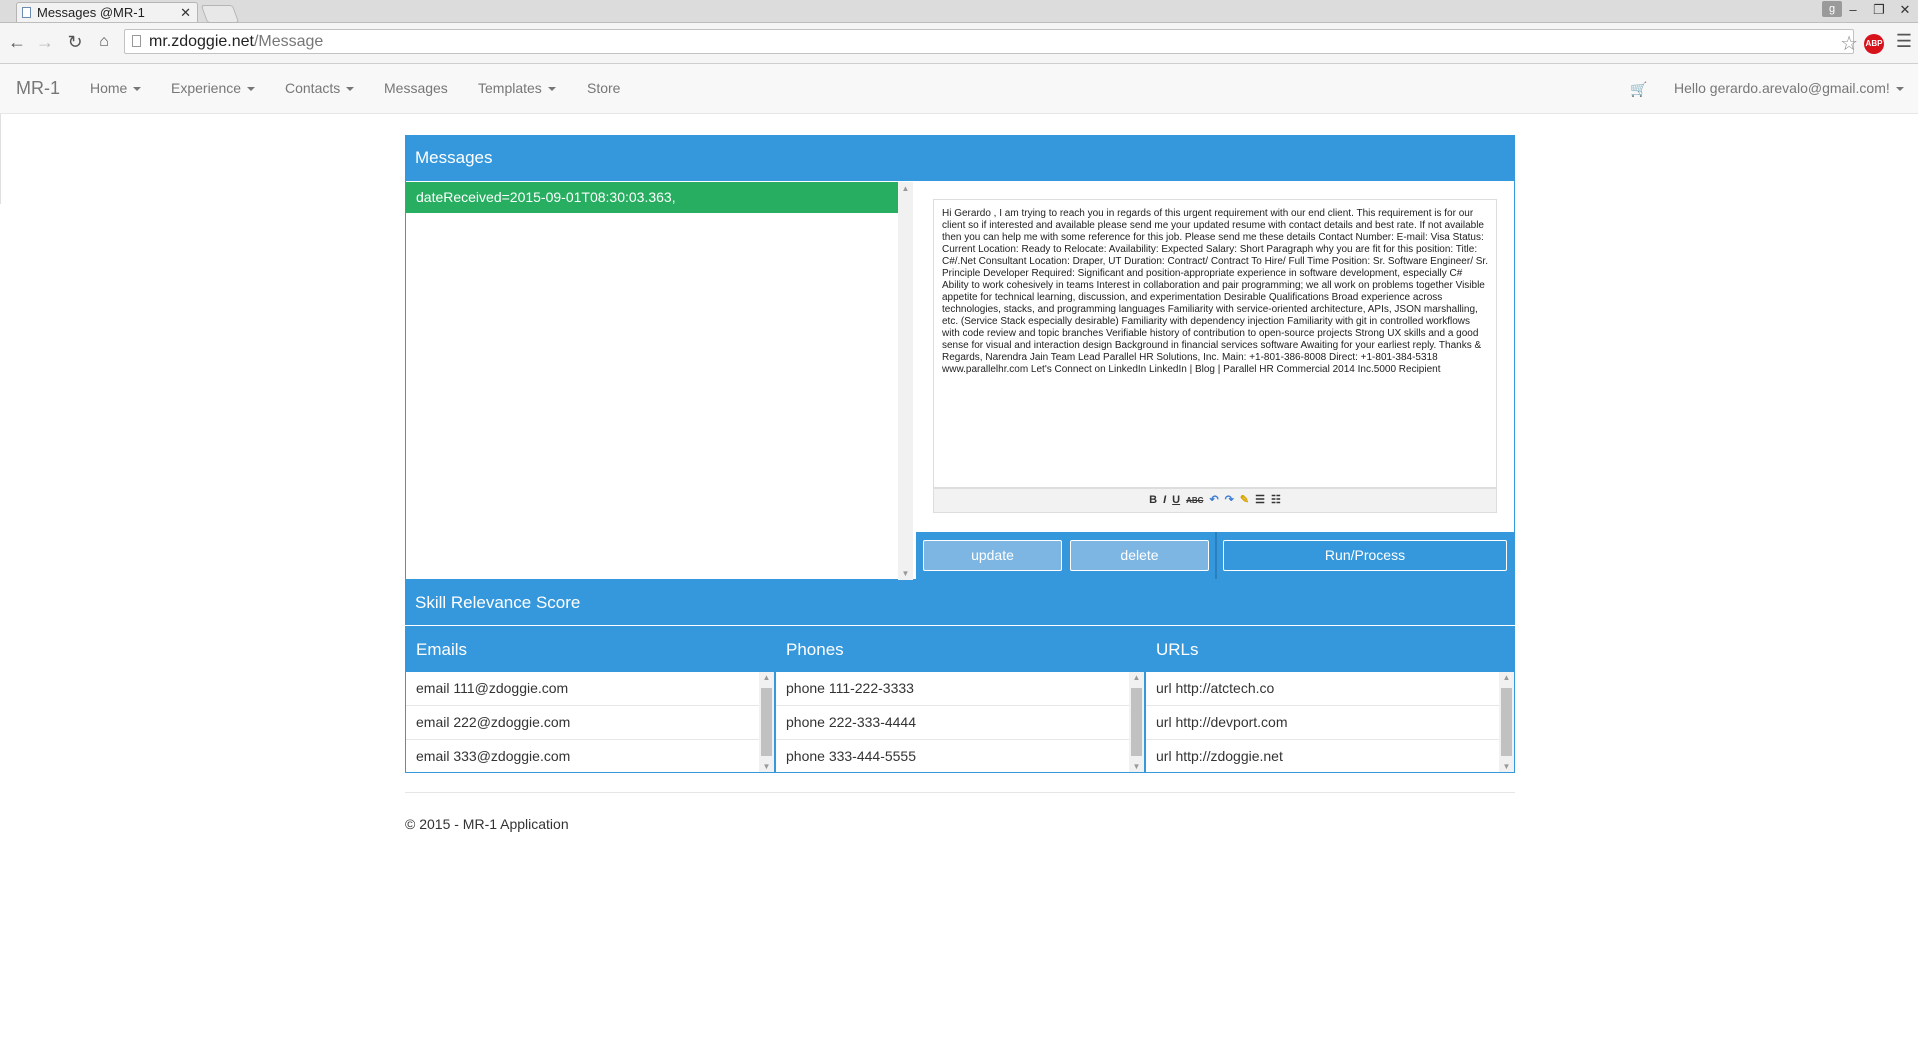  What do you see at coordinates (1330, 723) in the screenshot?
I see `list-item: url http://devport.com` at bounding box center [1330, 723].